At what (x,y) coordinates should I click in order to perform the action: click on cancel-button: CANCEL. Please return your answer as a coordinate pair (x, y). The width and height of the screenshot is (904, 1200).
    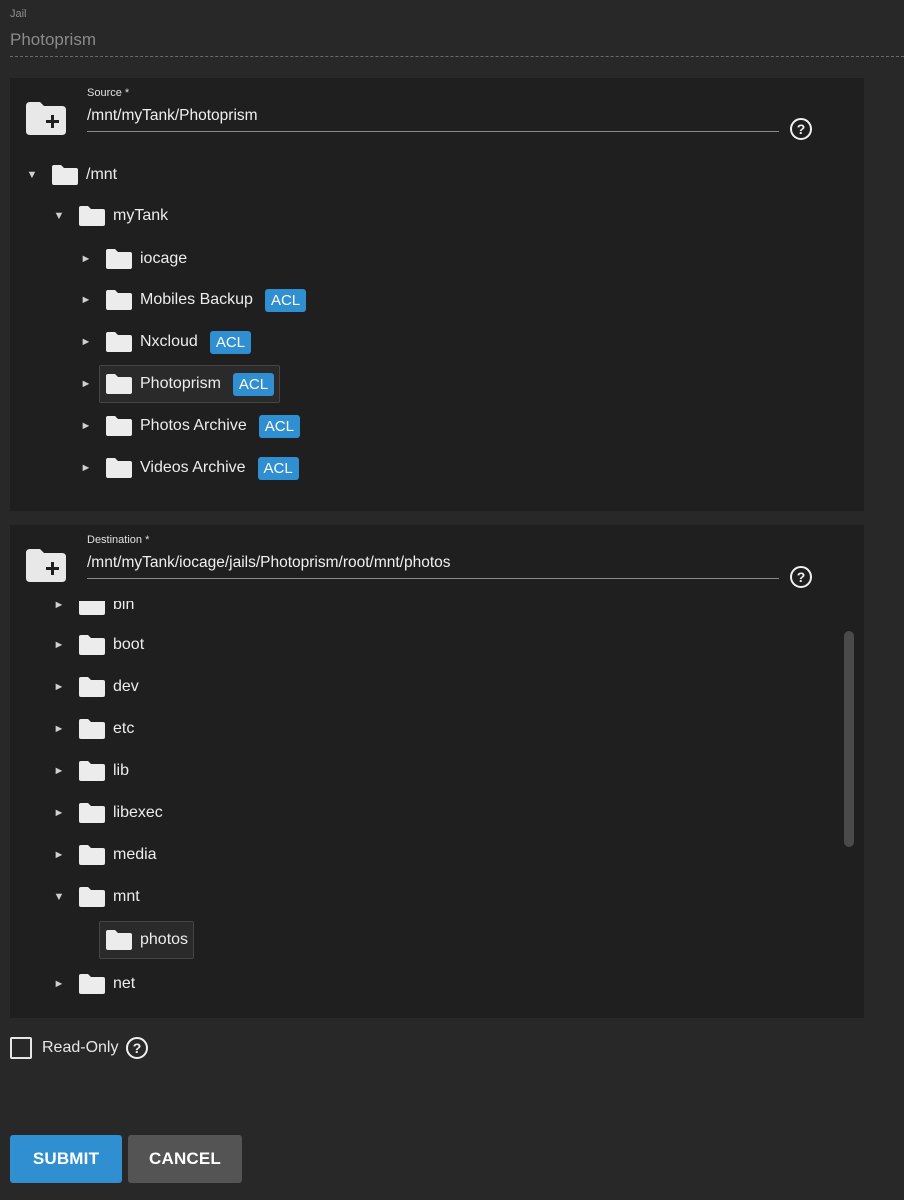
    Looking at the image, I should click on (185, 1159).